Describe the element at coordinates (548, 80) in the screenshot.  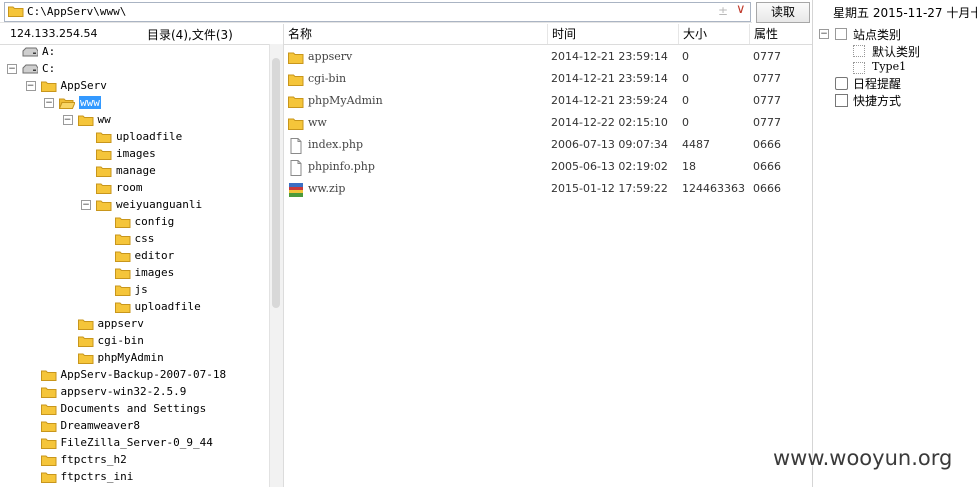
I see `file-row: cgi-bin 2014-12-21 23:59:14 0 0777` at that location.